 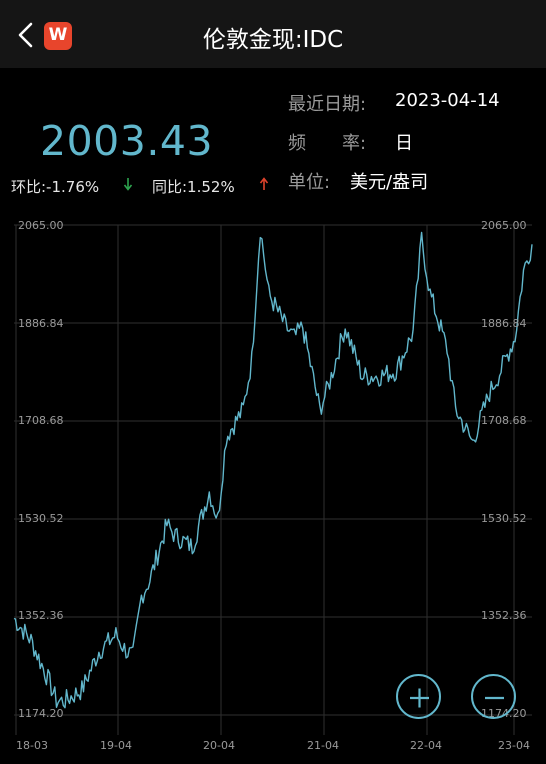 What do you see at coordinates (273, 40) in the screenshot?
I see `page-title: 伦敦金现:IDC` at bounding box center [273, 40].